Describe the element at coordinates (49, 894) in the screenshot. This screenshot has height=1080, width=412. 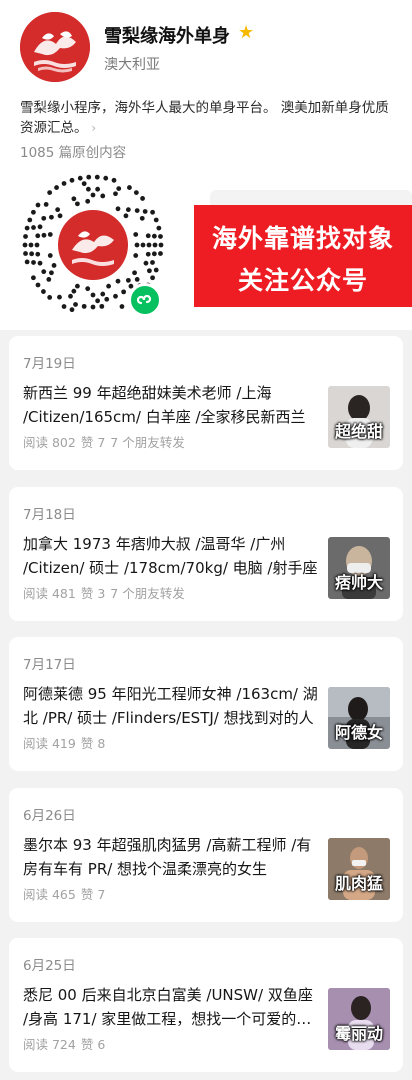
I see `read-count: 阅读 465` at that location.